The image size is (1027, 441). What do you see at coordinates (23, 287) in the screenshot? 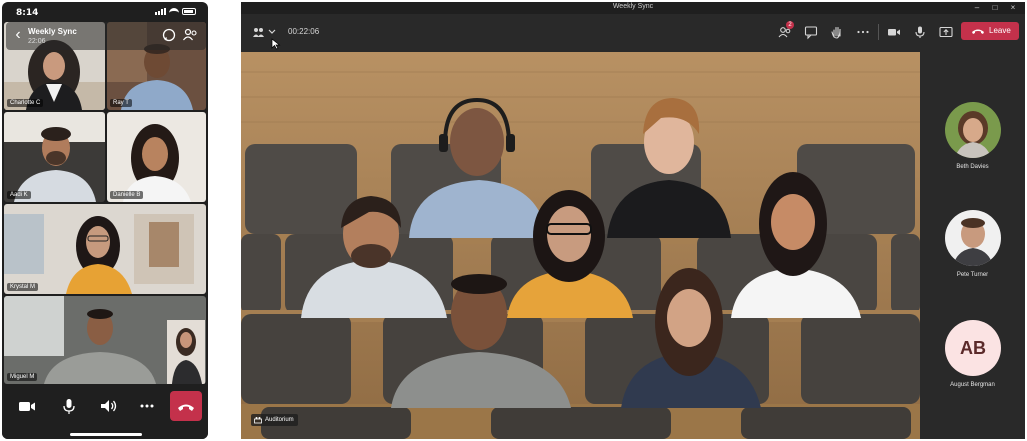
I see `participant-name: Krystal M` at bounding box center [23, 287].